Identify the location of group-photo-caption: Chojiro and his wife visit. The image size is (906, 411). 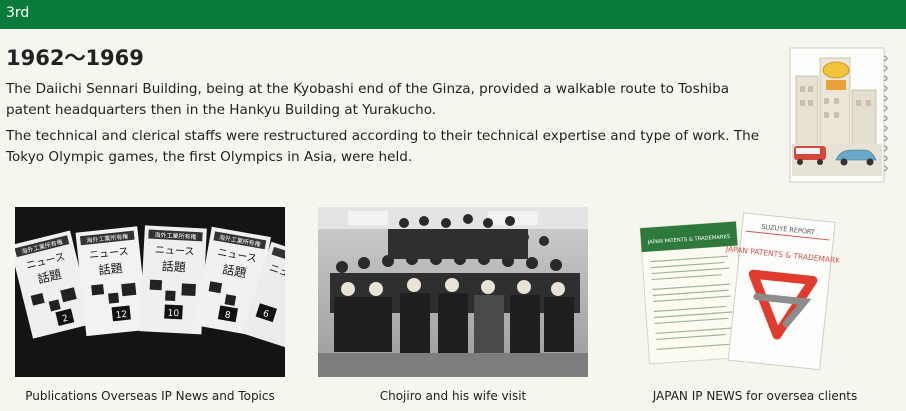
(453, 396).